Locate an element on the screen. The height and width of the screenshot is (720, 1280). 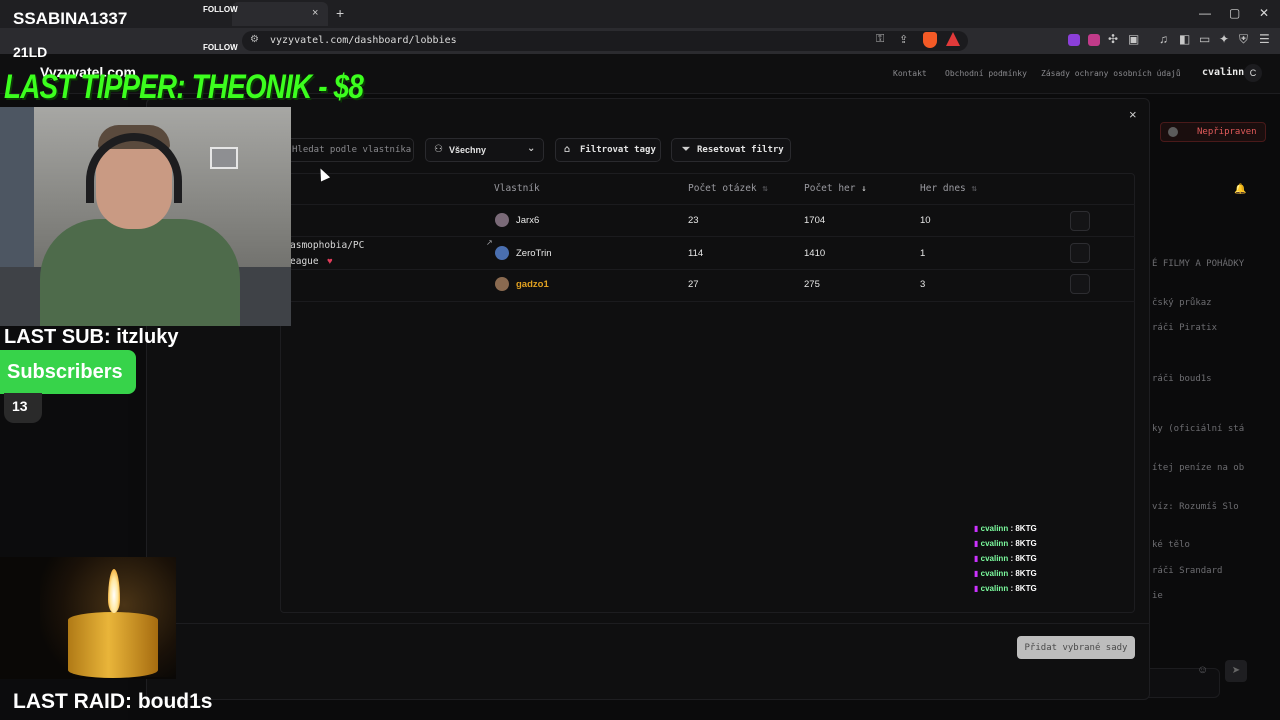
column-owner-label: Vlastník is located at coordinates (517, 188).